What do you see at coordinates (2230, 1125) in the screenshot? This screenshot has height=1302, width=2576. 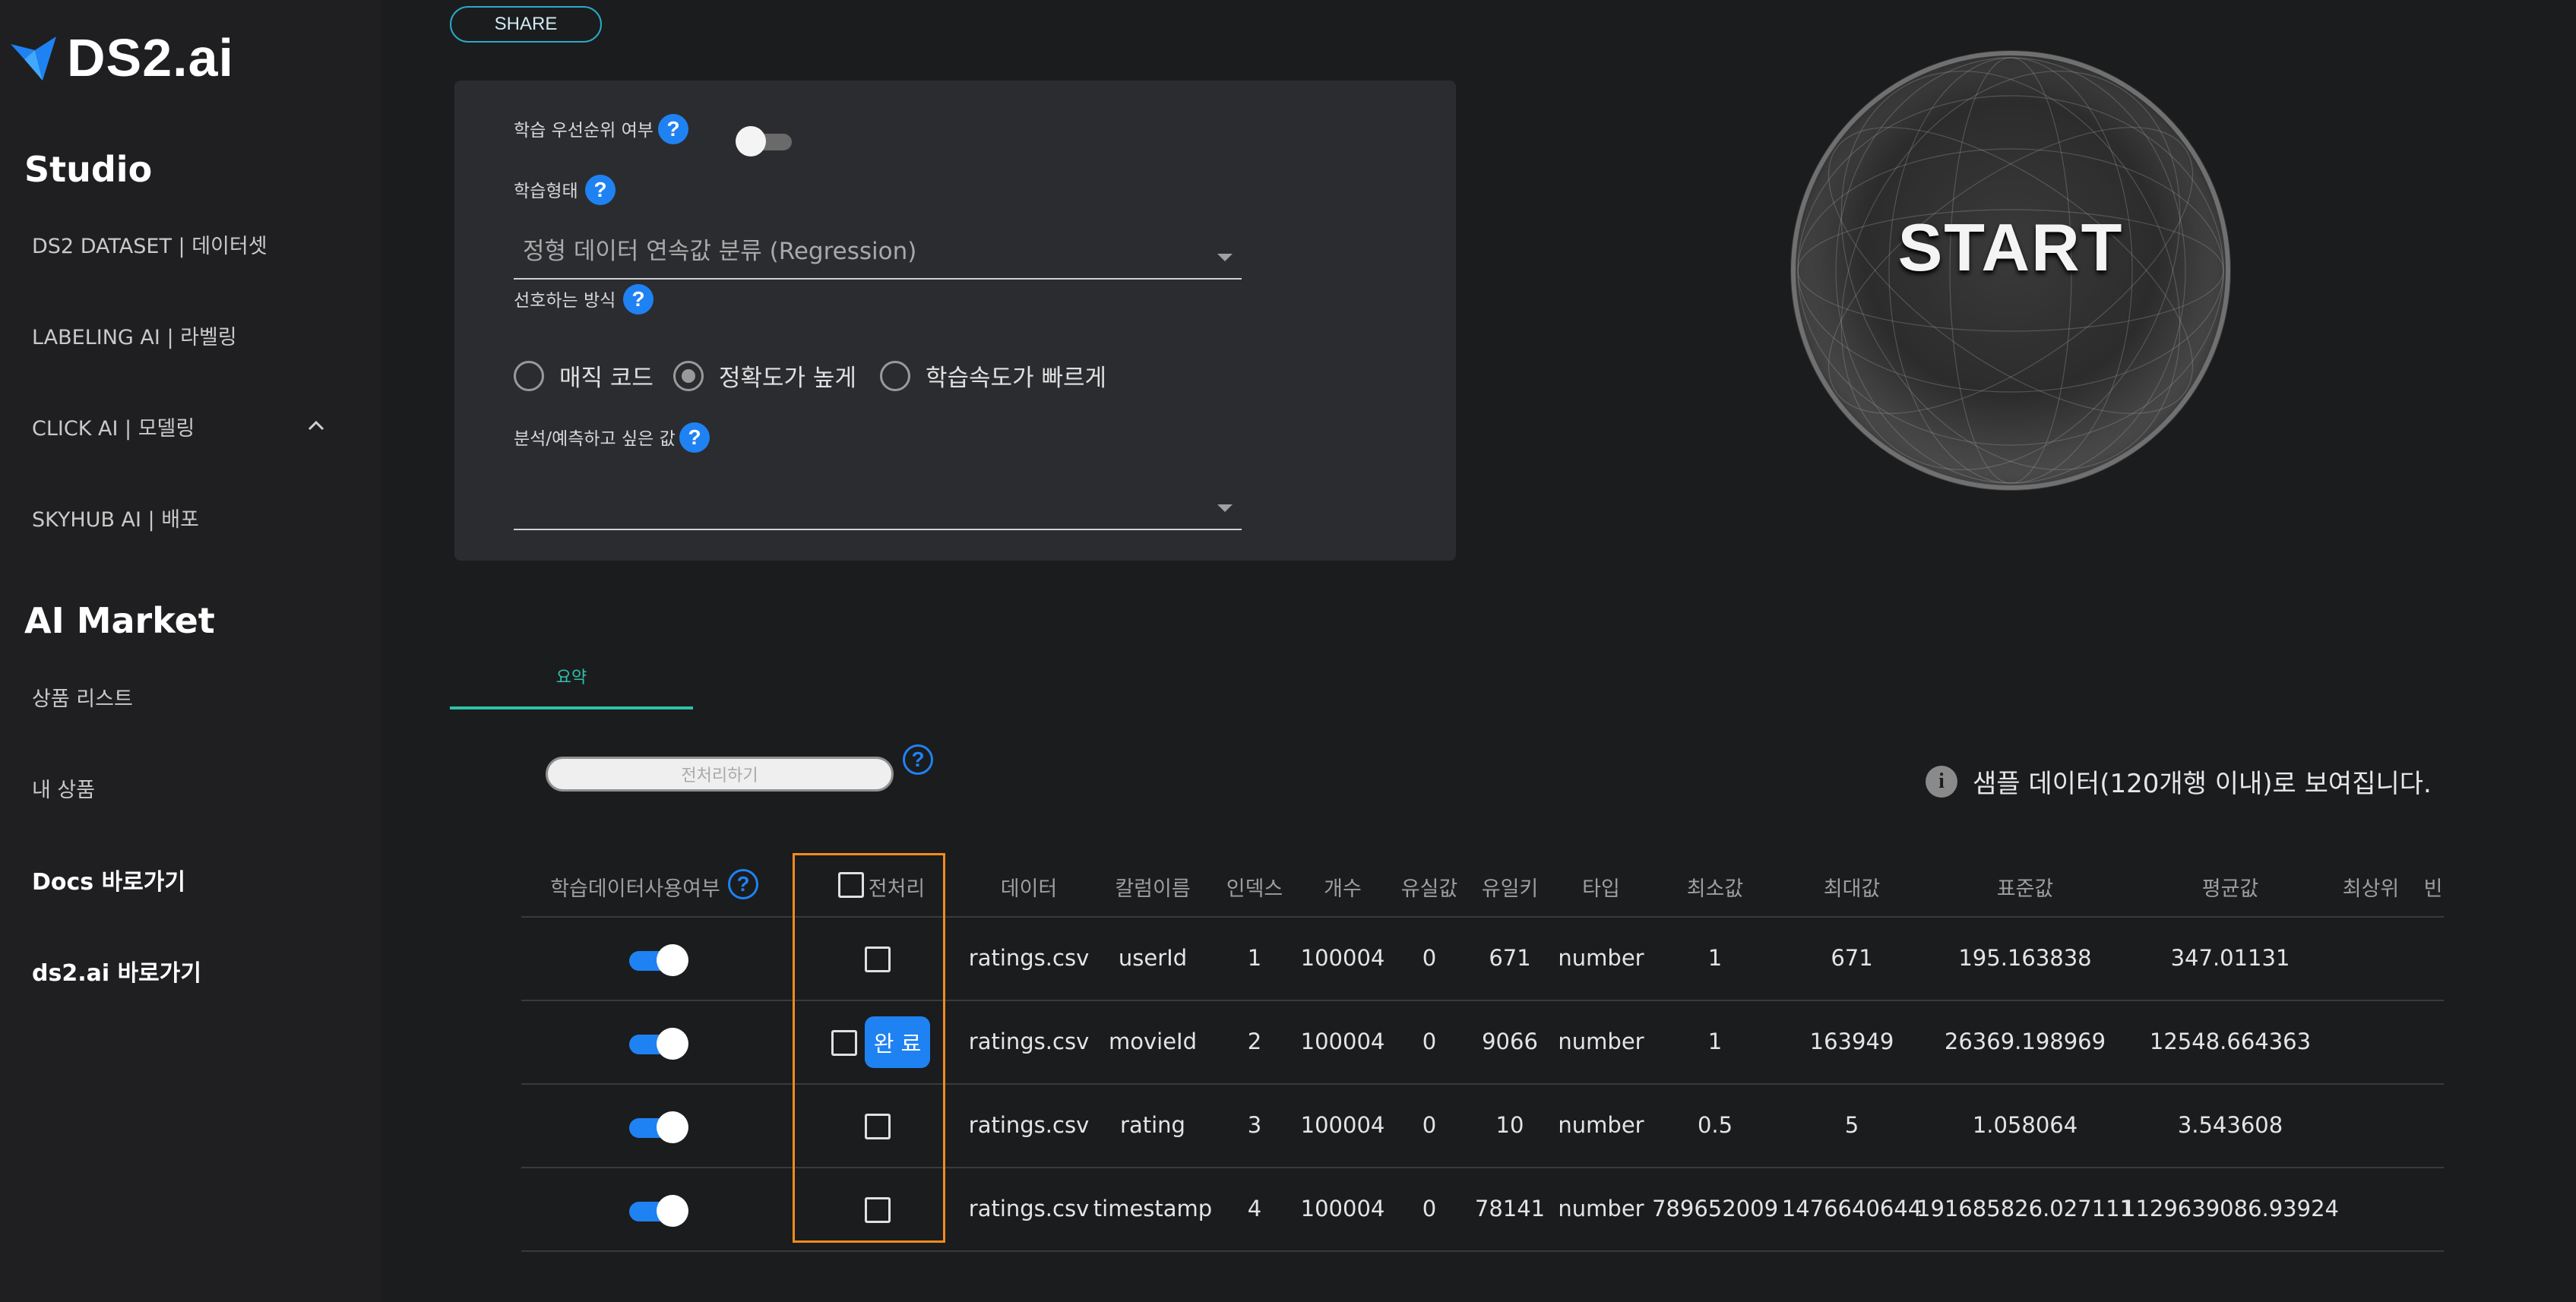 I see `cell-mean: 3.543608` at bounding box center [2230, 1125].